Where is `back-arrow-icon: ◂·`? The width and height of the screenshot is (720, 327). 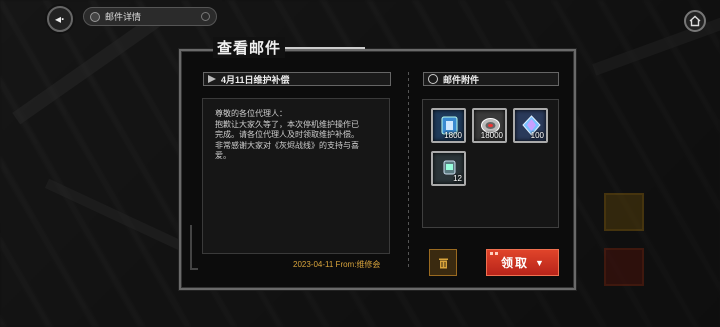 back-arrow-icon: ◂· is located at coordinates (60, 19).